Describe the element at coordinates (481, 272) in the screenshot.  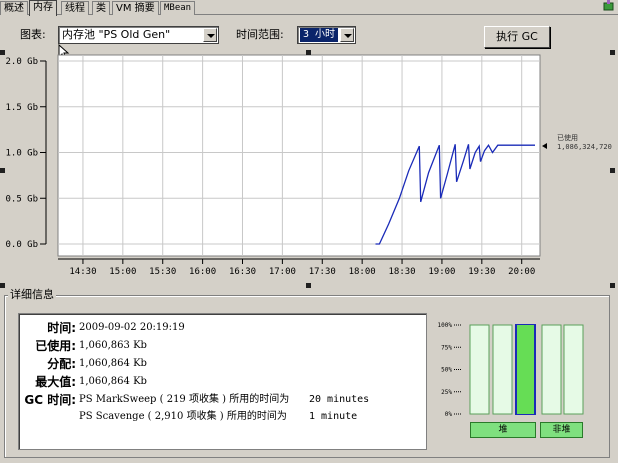
I see `x-tick-label: 19:30` at that location.